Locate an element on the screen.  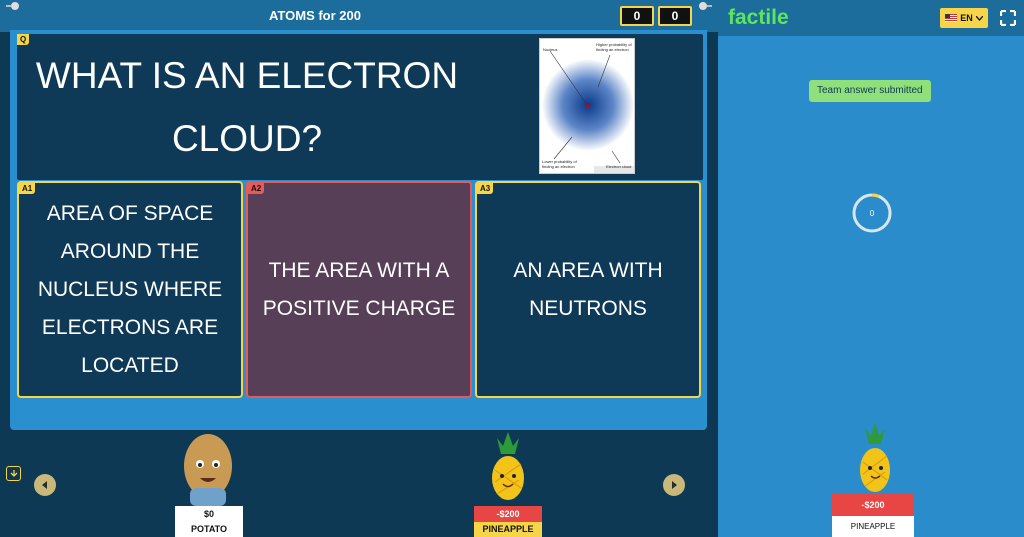
player-score-tag: -$200 PINEAPPLE is located at coordinates (508, 521).